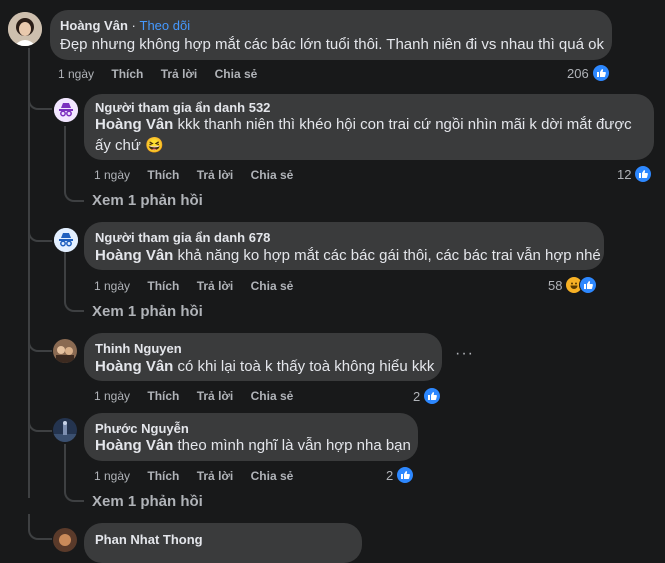  I want to click on thread-line, so click(29, 273).